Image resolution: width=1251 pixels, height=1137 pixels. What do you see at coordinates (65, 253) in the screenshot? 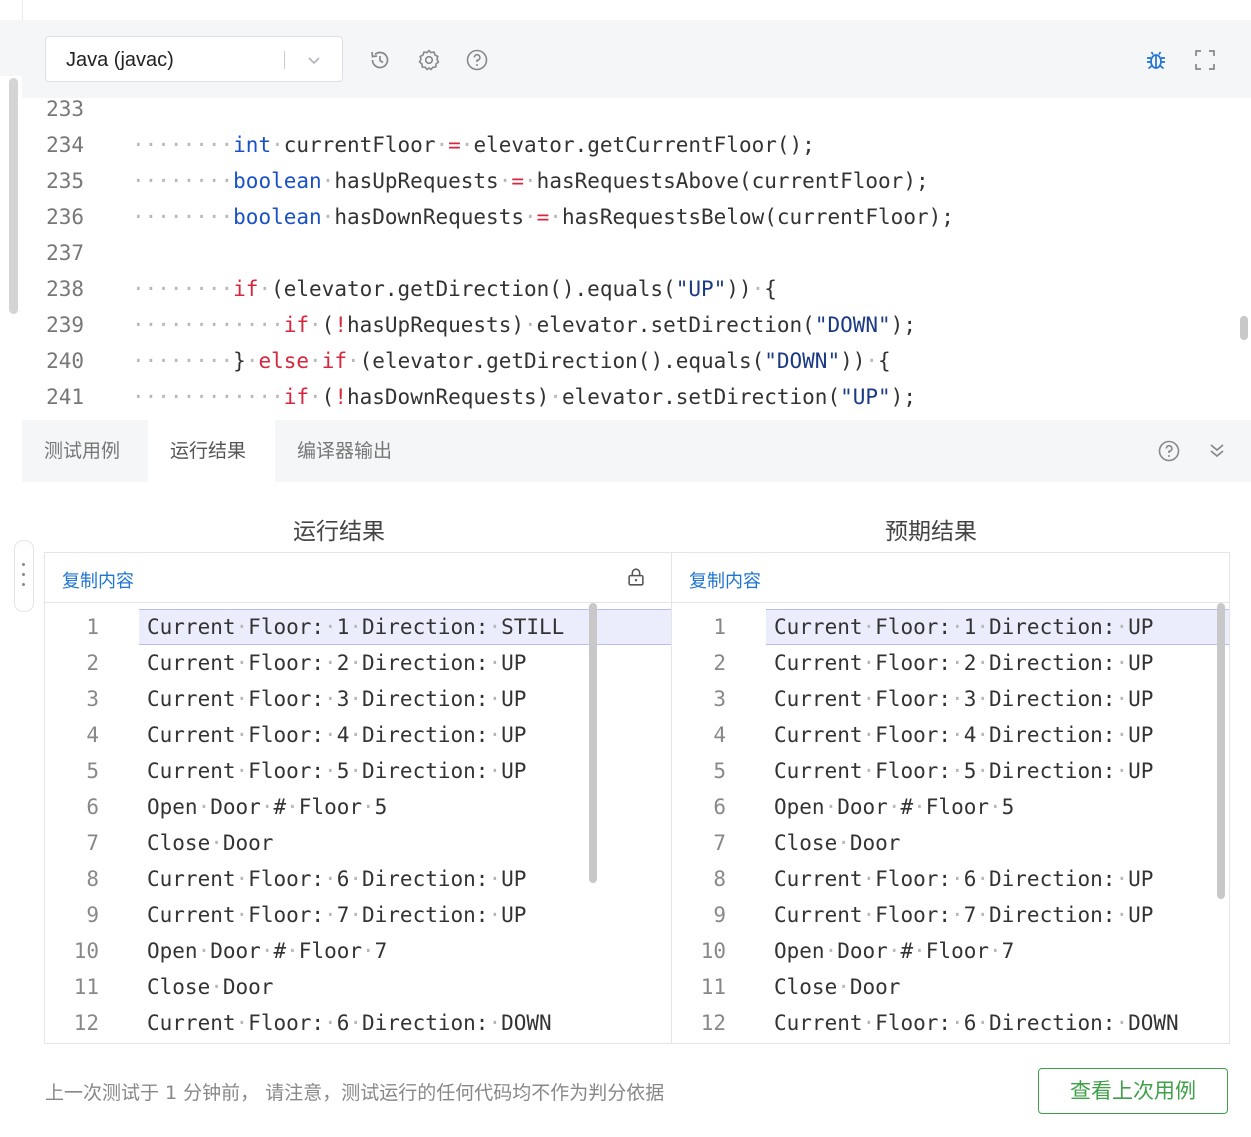
I see `line-number: 237` at bounding box center [65, 253].